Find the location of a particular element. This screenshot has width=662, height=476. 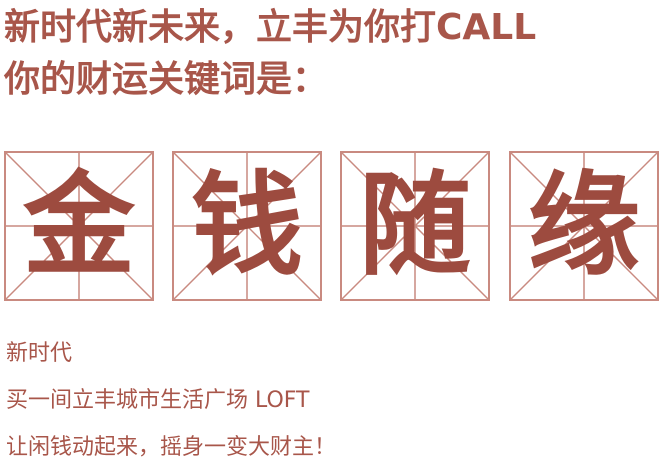

keyword-character: 金 is located at coordinates (79, 225).